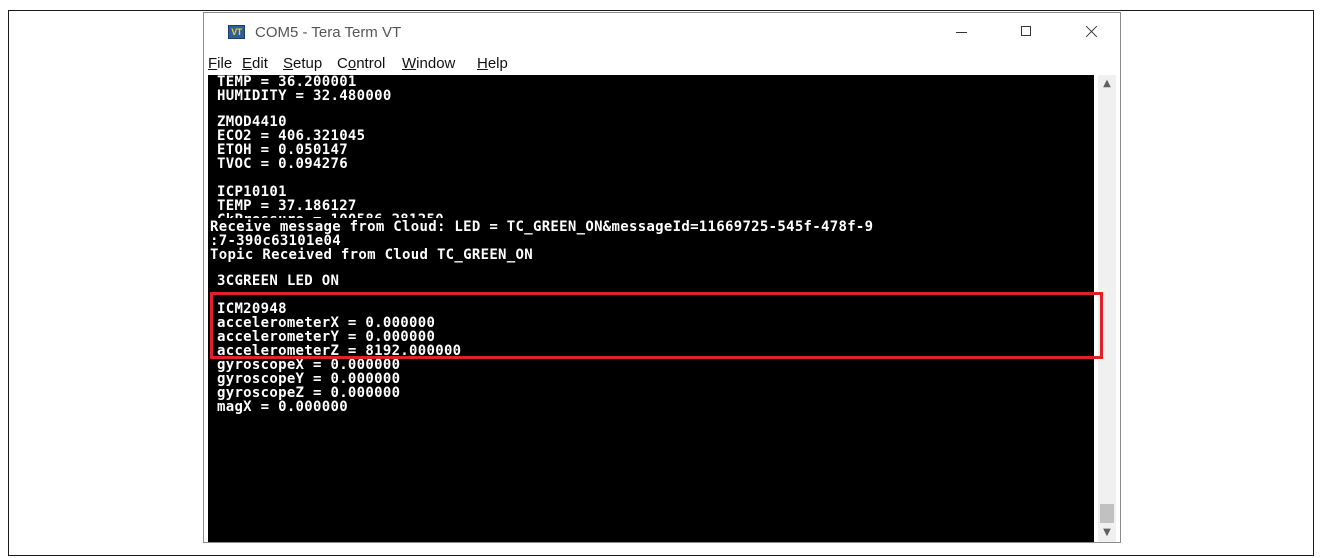  Describe the element at coordinates (278, 281) in the screenshot. I see `terminal-line: 3CGREEN LED ON` at that location.